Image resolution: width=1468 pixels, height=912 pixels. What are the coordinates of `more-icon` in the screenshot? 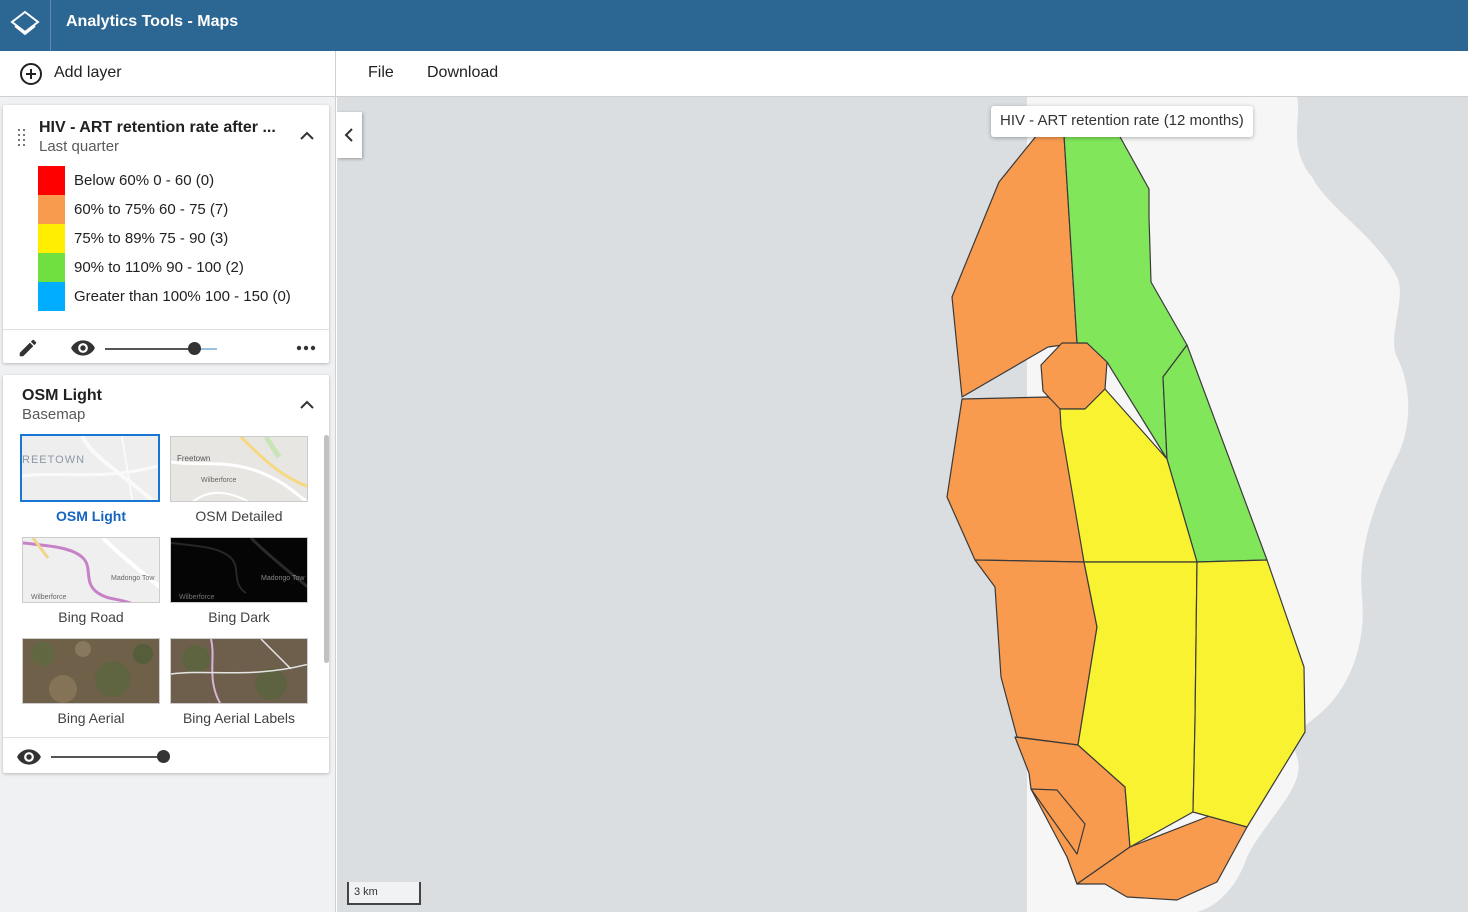 It's located at (306, 348).